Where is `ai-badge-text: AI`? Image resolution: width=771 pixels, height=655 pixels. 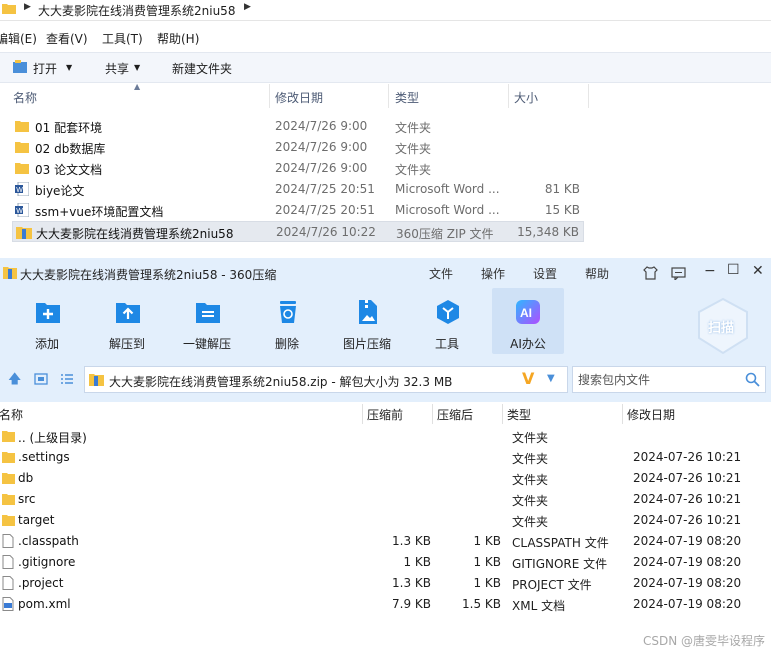
ai-badge-text: AI is located at coordinates (526, 313).